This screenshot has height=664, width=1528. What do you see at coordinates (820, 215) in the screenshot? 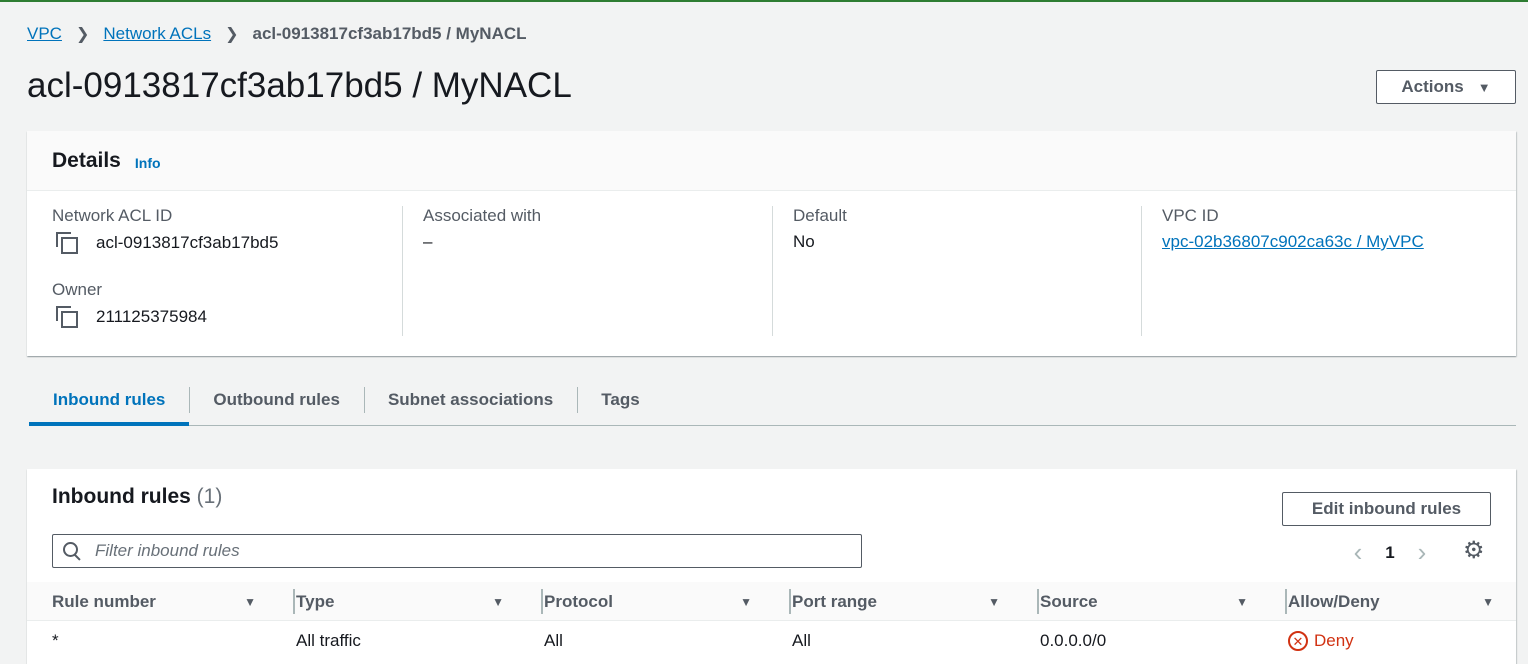
I see `default-label: Default` at bounding box center [820, 215].